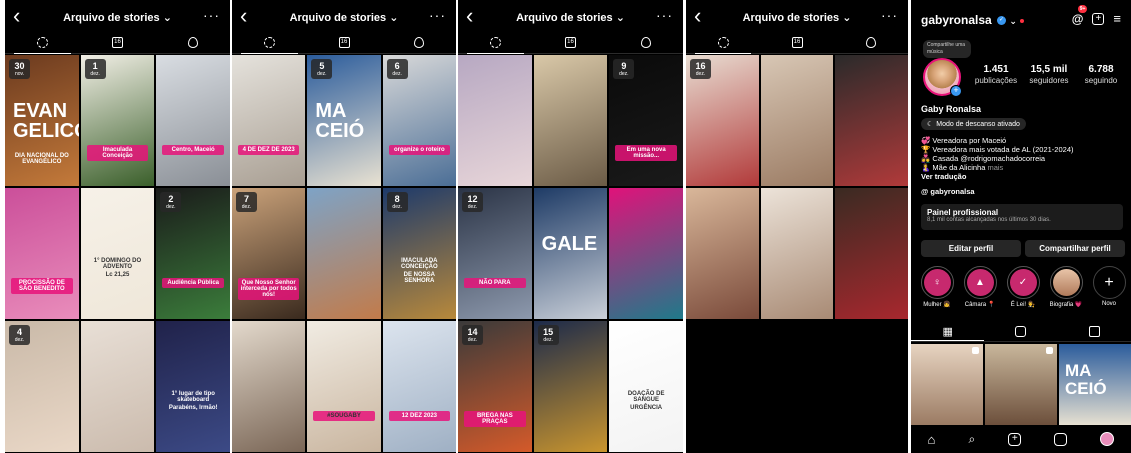 The width and height of the screenshot is (1131, 453). What do you see at coordinates (948, 331) in the screenshot?
I see `grid-tab: ▦` at bounding box center [948, 331].